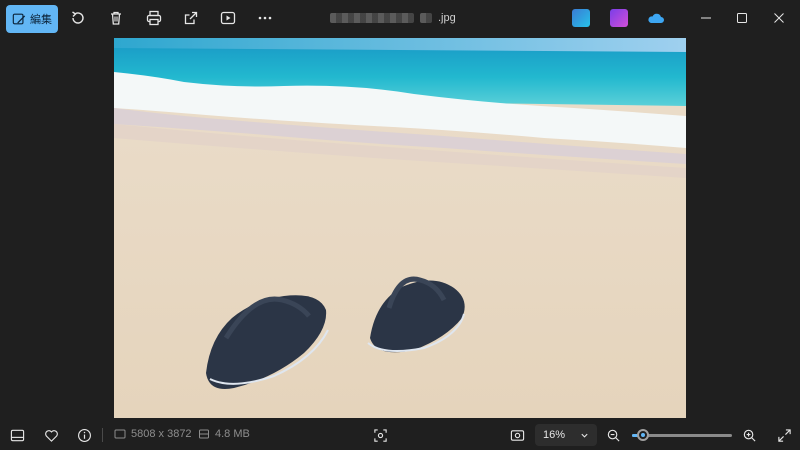  I want to click on delete-button, so click(116, 18).